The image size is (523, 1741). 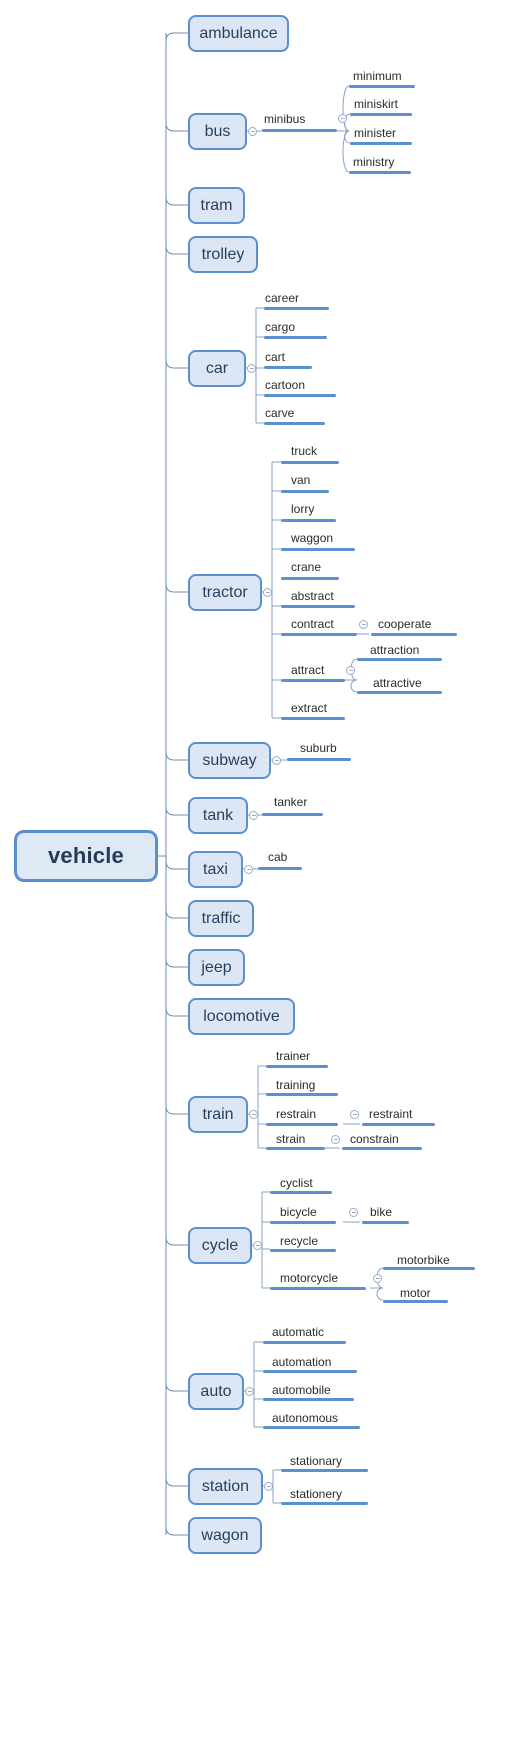 I want to click on collapse-minus-icon-strain, so click(x=335, y=1139).